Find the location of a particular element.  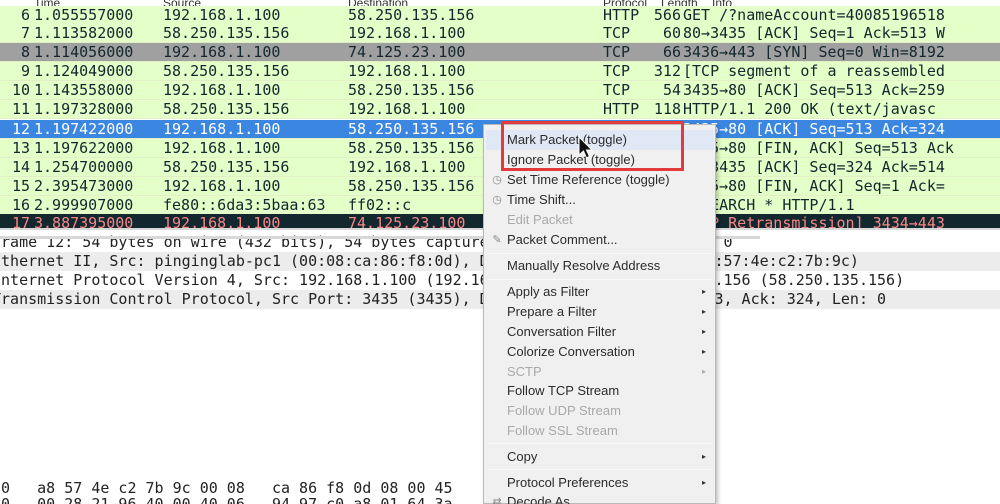

menu-item-set-time-reference: ◷ Set Time Reference (toggle) is located at coordinates (600, 180).